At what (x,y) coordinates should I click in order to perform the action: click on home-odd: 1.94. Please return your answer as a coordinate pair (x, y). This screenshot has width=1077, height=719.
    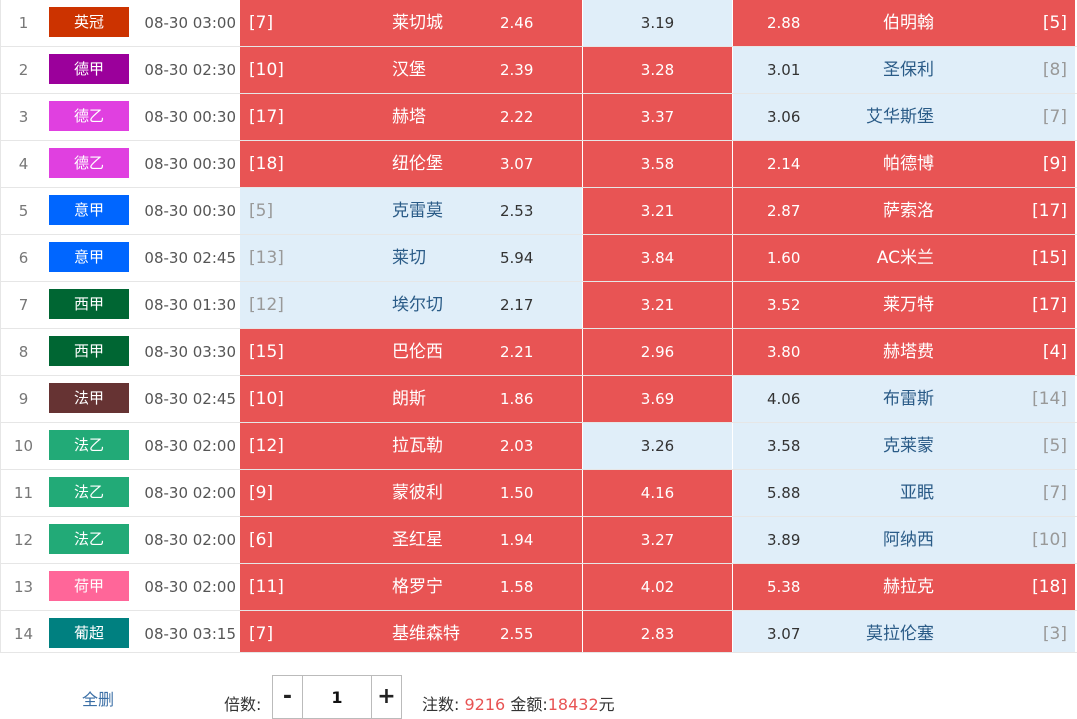
    Looking at the image, I should click on (517, 540).